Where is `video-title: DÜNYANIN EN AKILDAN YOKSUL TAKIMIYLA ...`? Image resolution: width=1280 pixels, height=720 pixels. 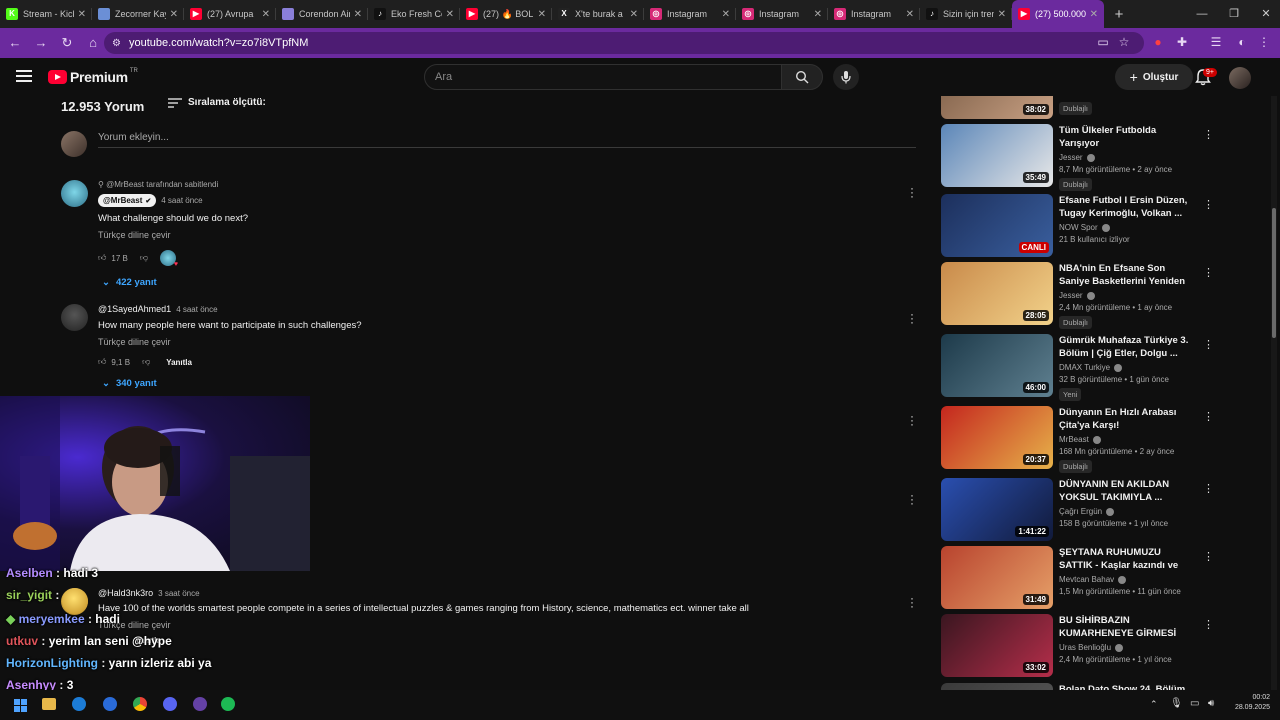
video-title: DÜNYANIN EN AKILDAN YOKSUL TAKIMIYLA ... is located at coordinates (1127, 491).